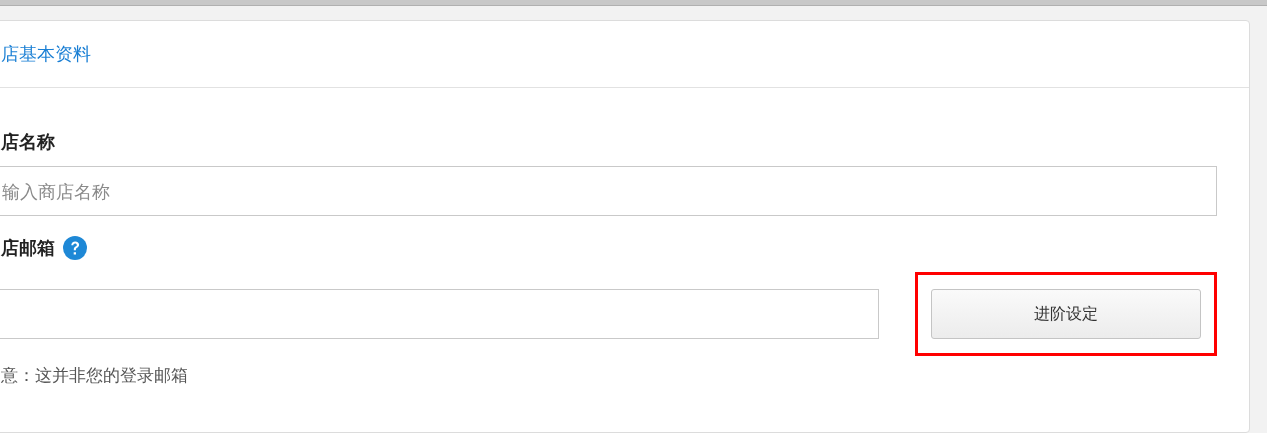  What do you see at coordinates (608, 191) in the screenshot?
I see `input-field: 输入商店名称` at bounding box center [608, 191].